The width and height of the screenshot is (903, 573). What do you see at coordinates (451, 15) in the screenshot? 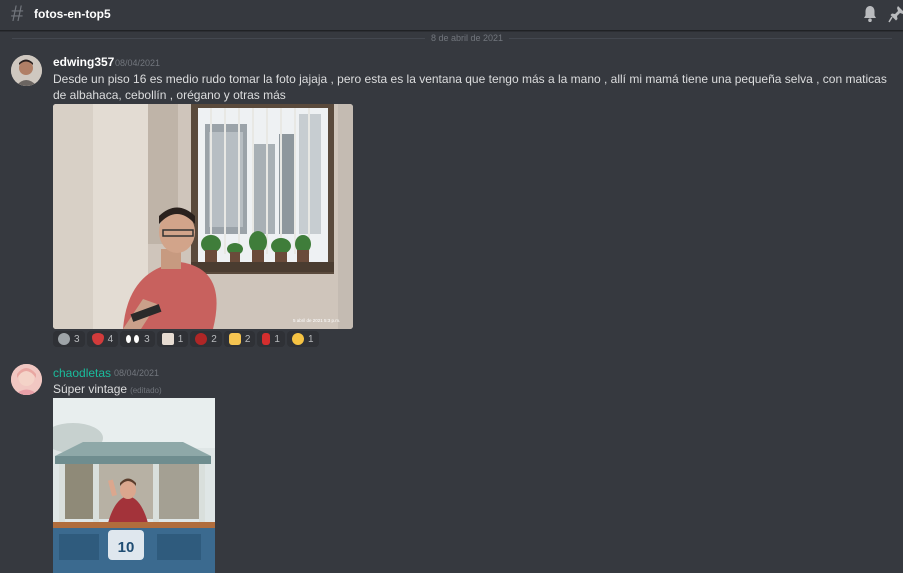
I see `channel-header: # fotos-en-top5` at bounding box center [451, 15].